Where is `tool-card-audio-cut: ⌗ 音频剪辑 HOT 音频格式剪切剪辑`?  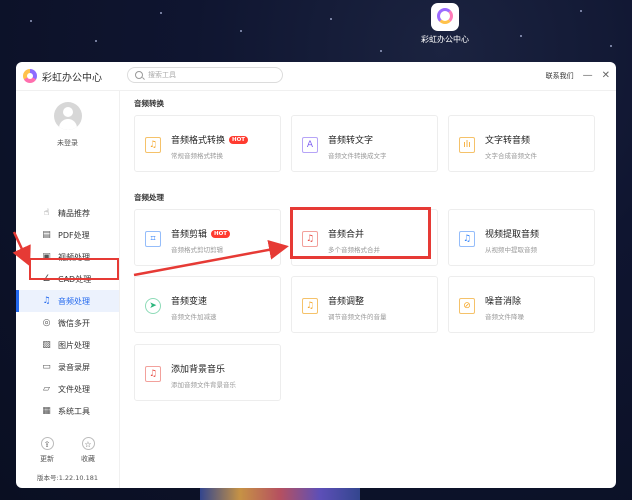
tool-card-audio-cut: ⌗ 音频剪辑 HOT 音频格式剪切剪辑 is located at coordinates (207, 237).